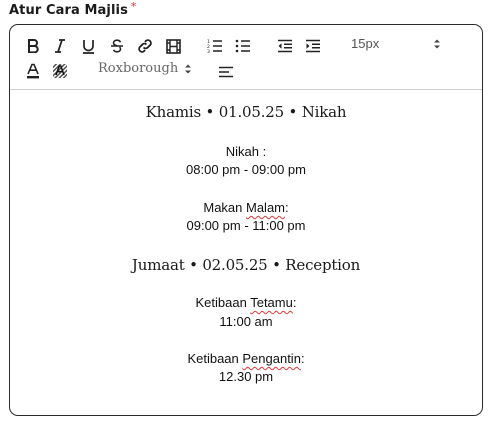  Describe the element at coordinates (60, 71) in the screenshot. I see `highlight-icon` at that location.